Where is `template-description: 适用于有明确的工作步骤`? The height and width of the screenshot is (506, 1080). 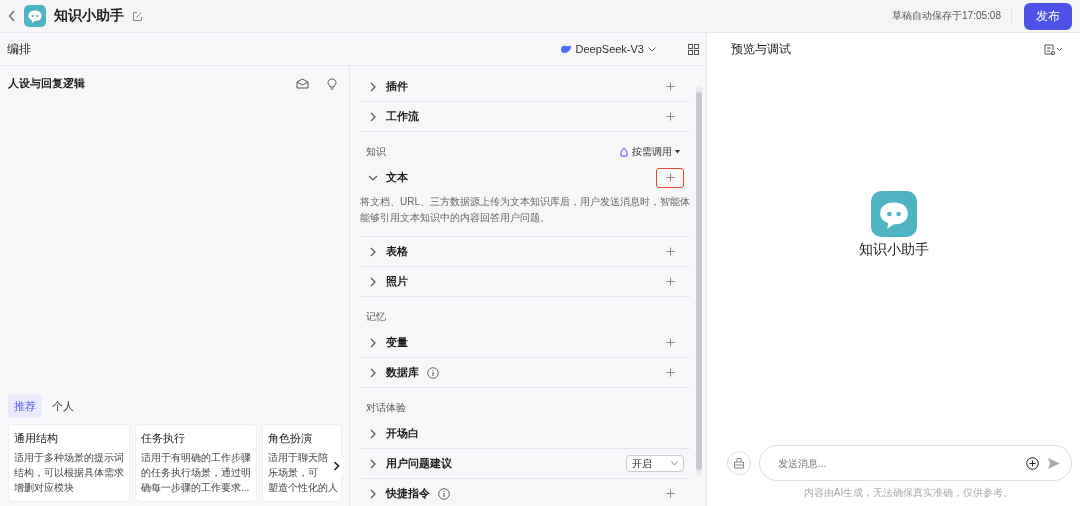 template-description: 适用于有明确的工作步骤 is located at coordinates (196, 458).